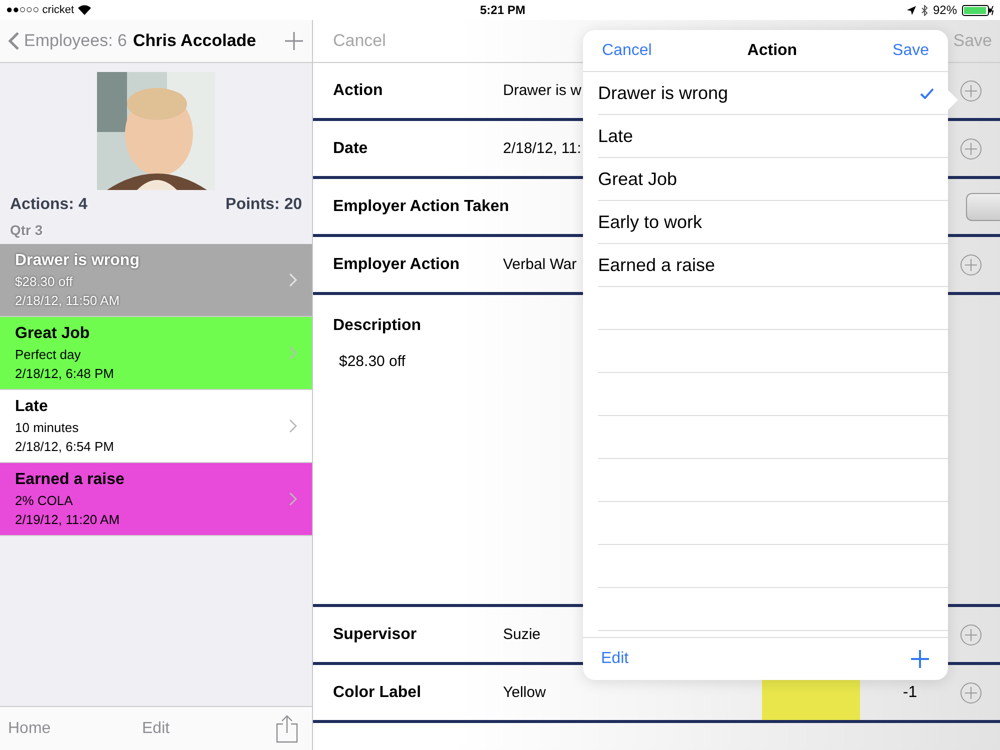 The image size is (1000, 750). I want to click on location-icon, so click(911, 10).